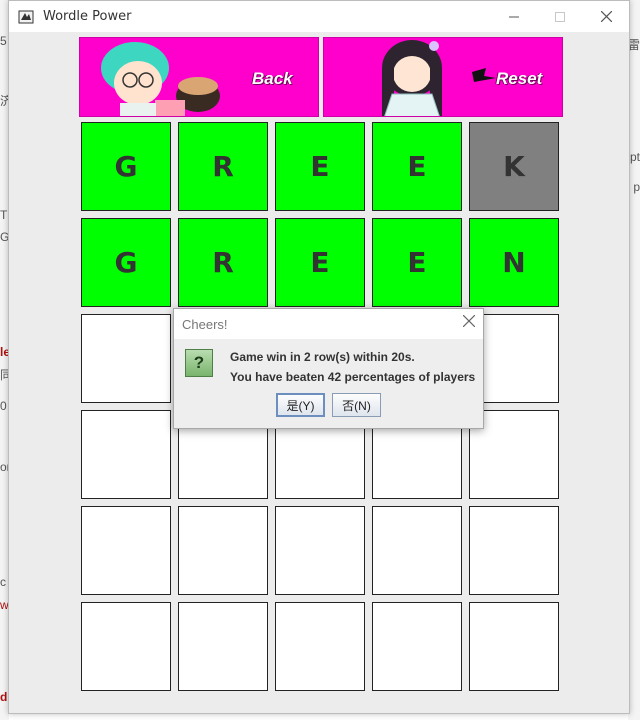  What do you see at coordinates (205, 324) in the screenshot?
I see `dialog-title: Cheers!` at bounding box center [205, 324].